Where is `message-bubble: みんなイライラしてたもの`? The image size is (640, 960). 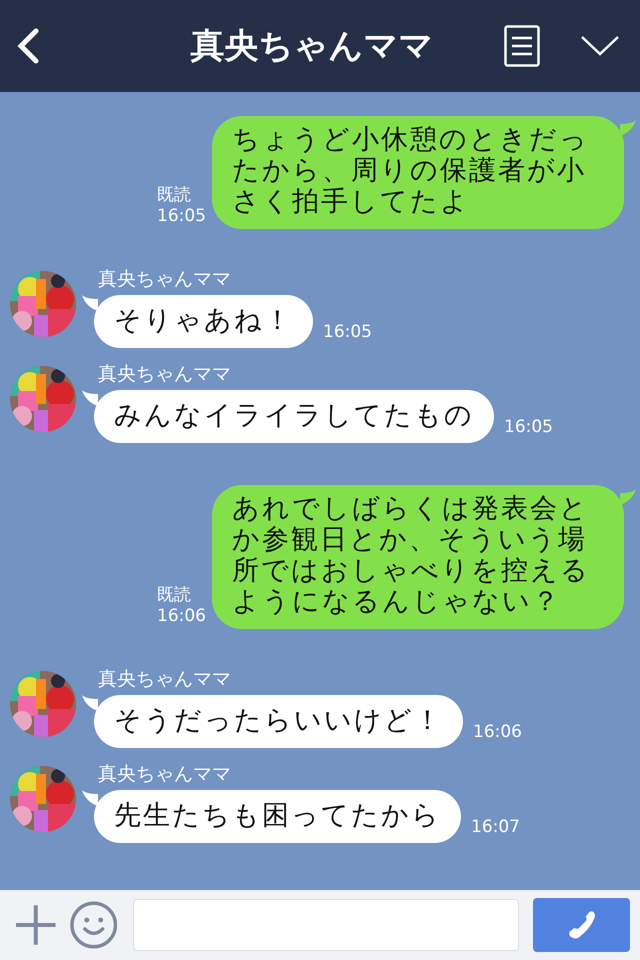
message-bubble: みんなイライラしてたもの is located at coordinates (294, 416).